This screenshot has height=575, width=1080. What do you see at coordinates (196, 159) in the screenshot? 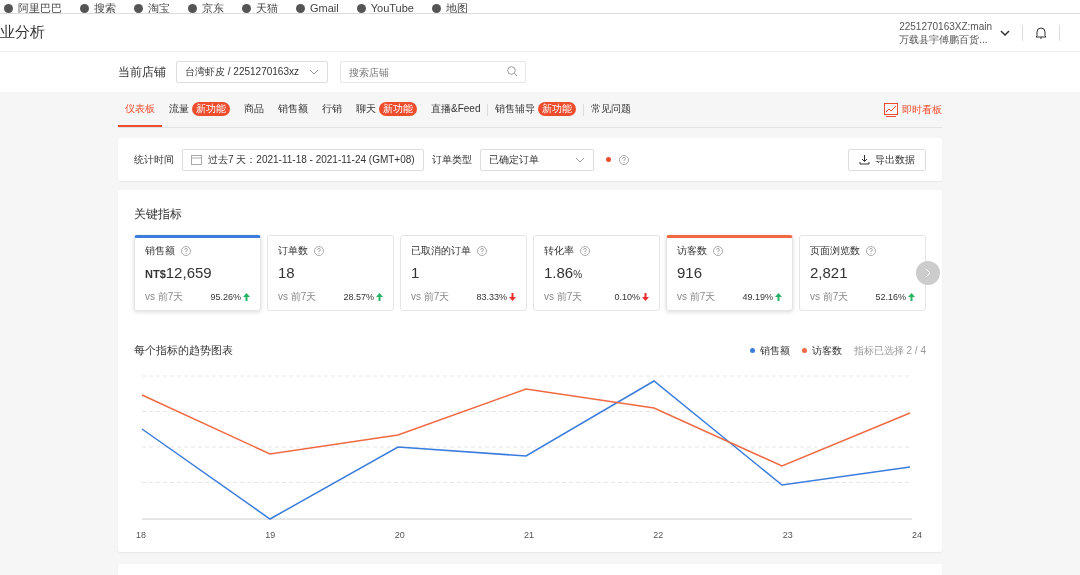
I see `calendar-icon` at bounding box center [196, 159].